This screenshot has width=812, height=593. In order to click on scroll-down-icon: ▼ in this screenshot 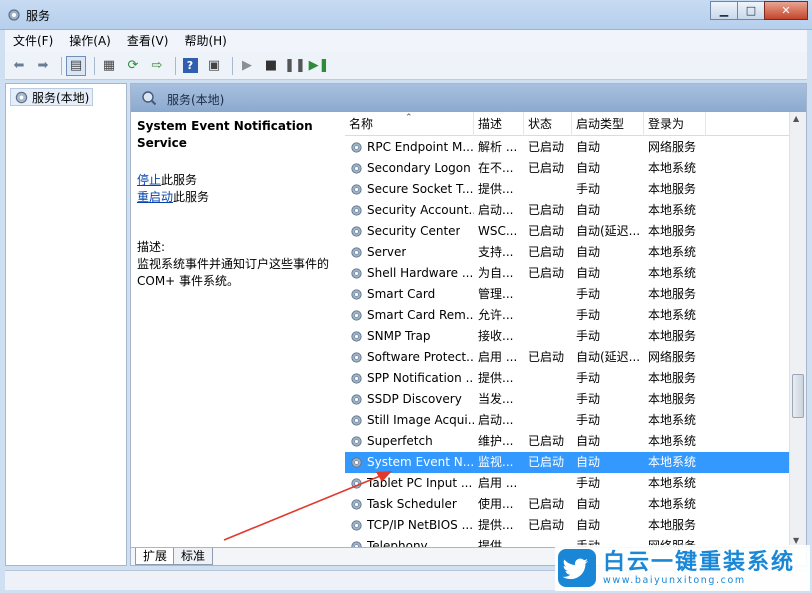, I will do `click(796, 540)`.